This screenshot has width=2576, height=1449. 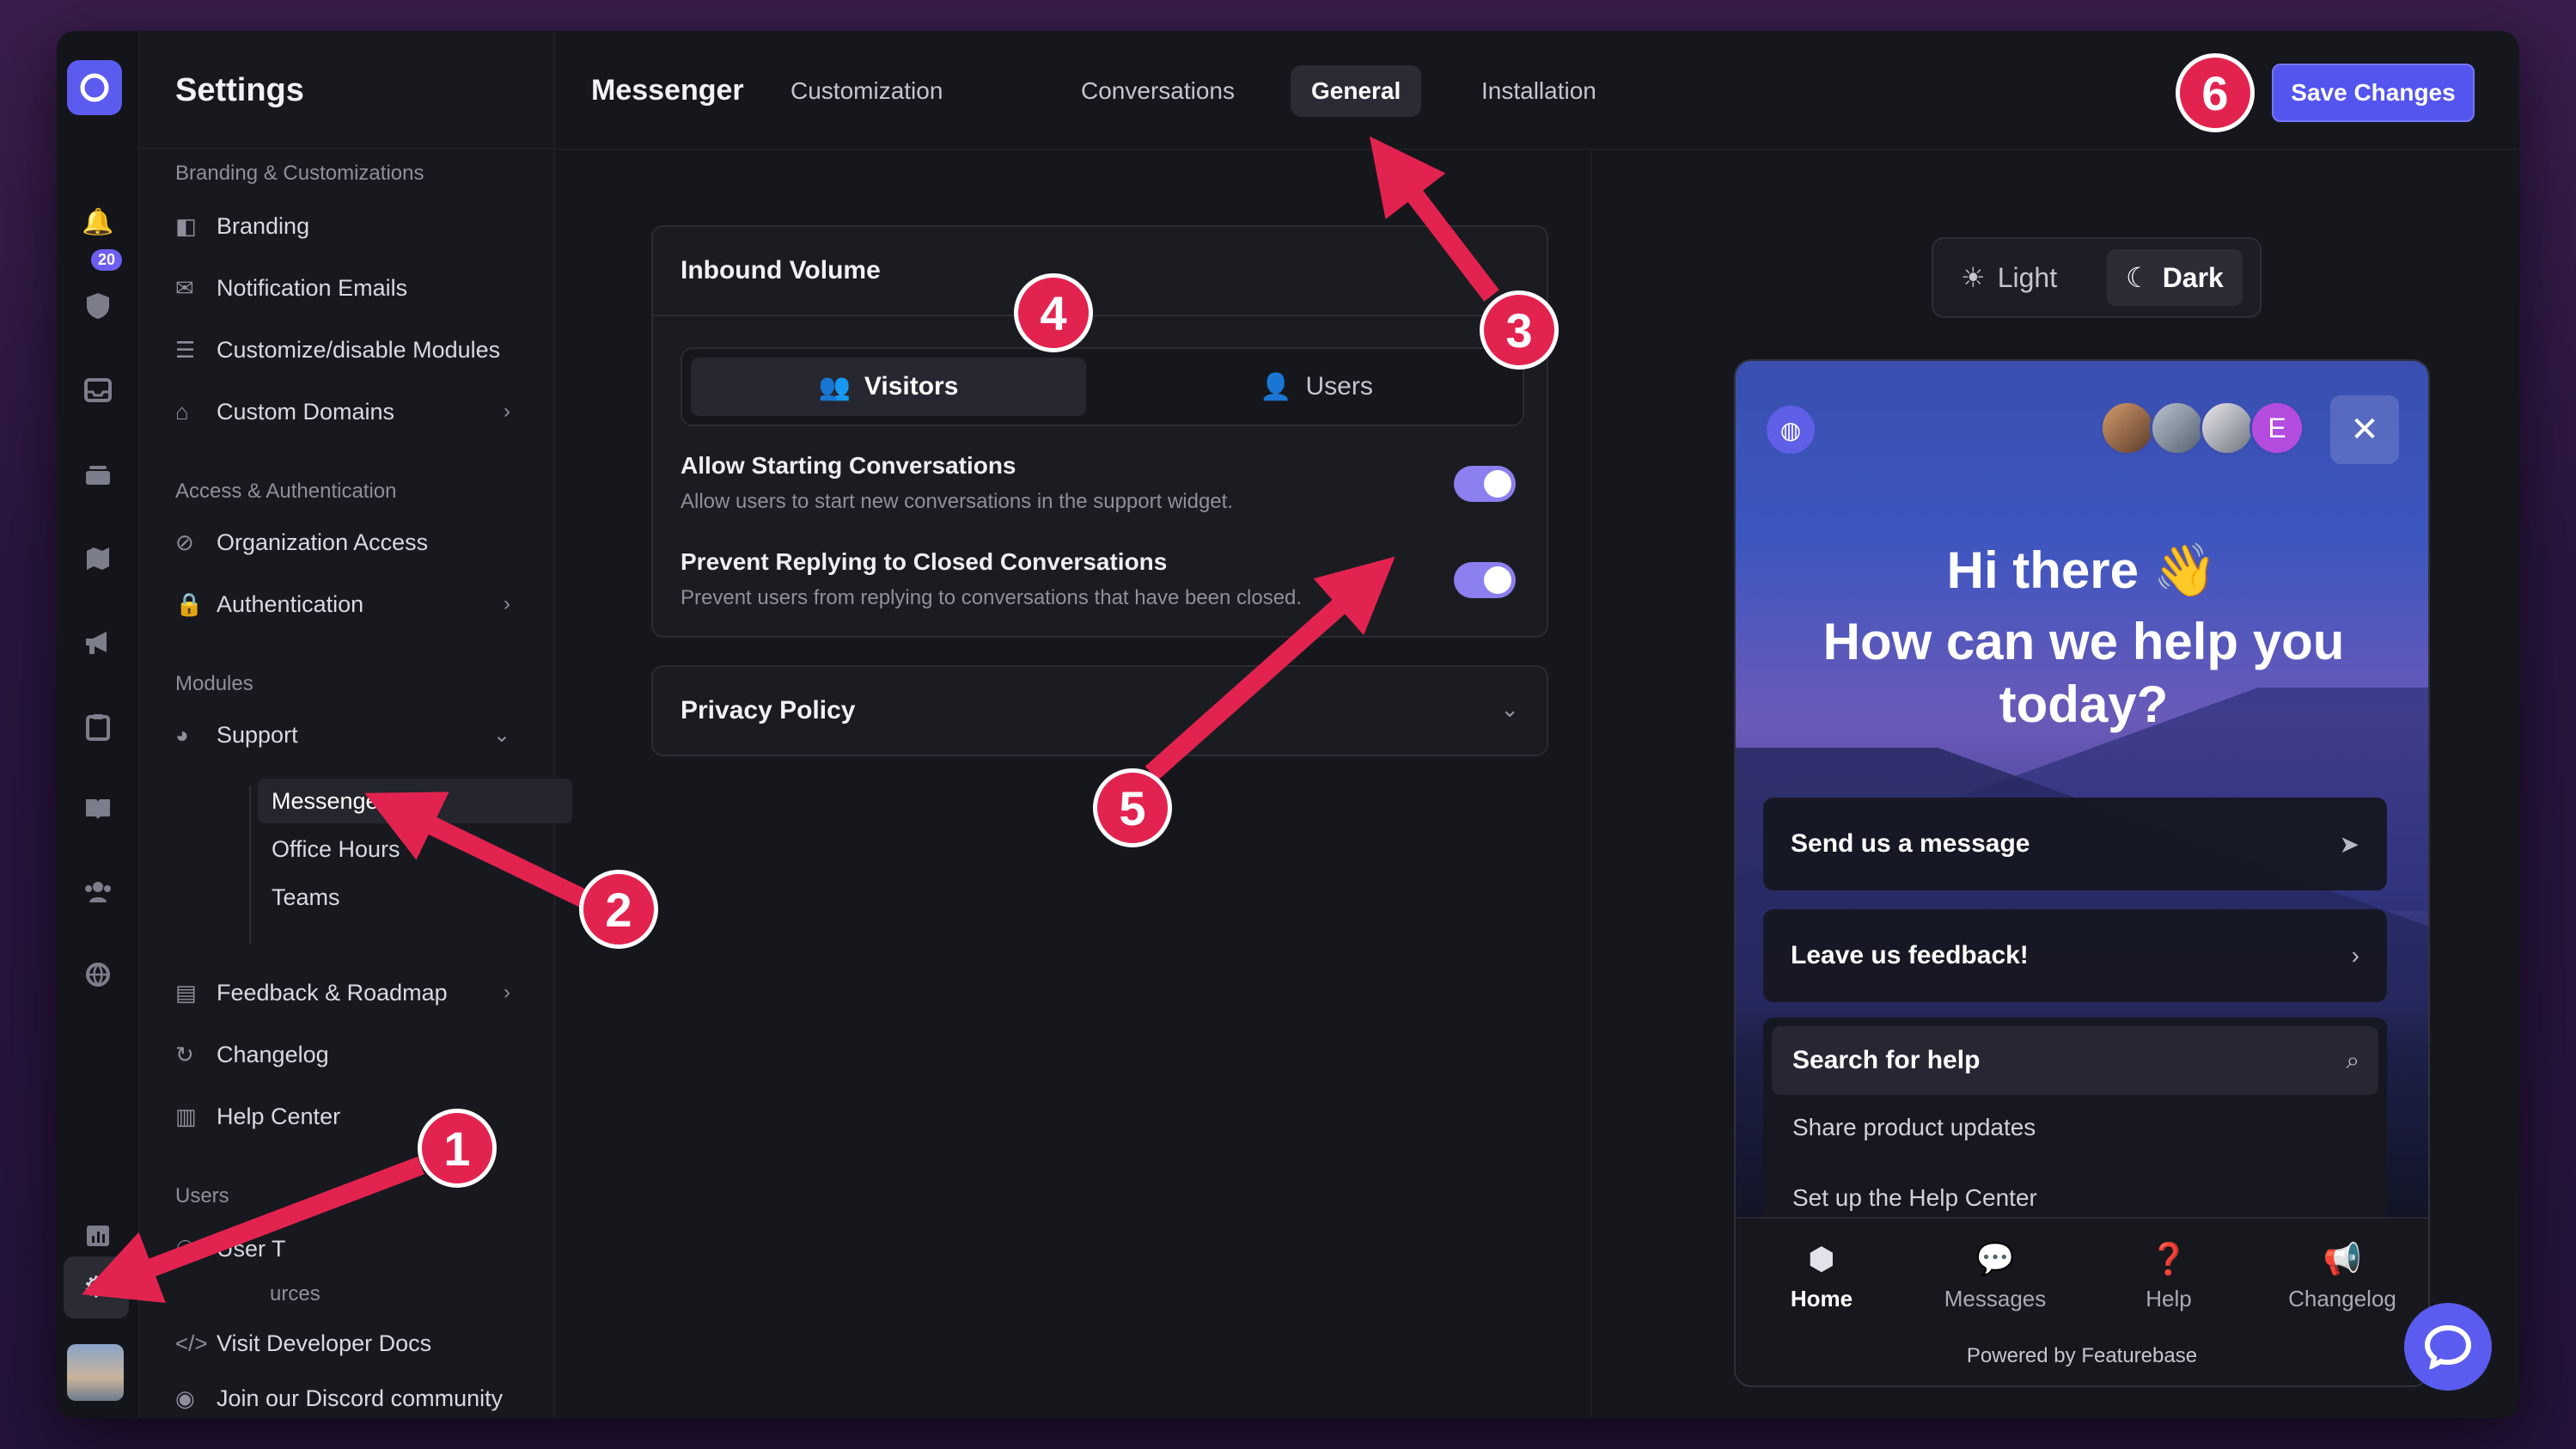 I want to click on tab-conversations: Conversations, so click(x=1157, y=91).